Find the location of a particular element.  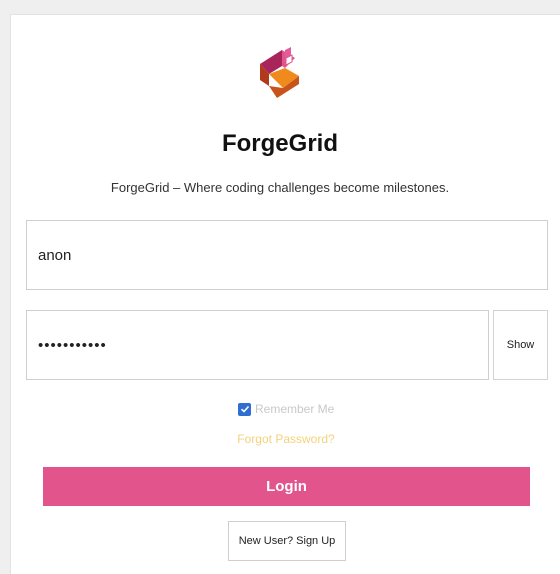

checkbox-checked-icon is located at coordinates (244, 409).